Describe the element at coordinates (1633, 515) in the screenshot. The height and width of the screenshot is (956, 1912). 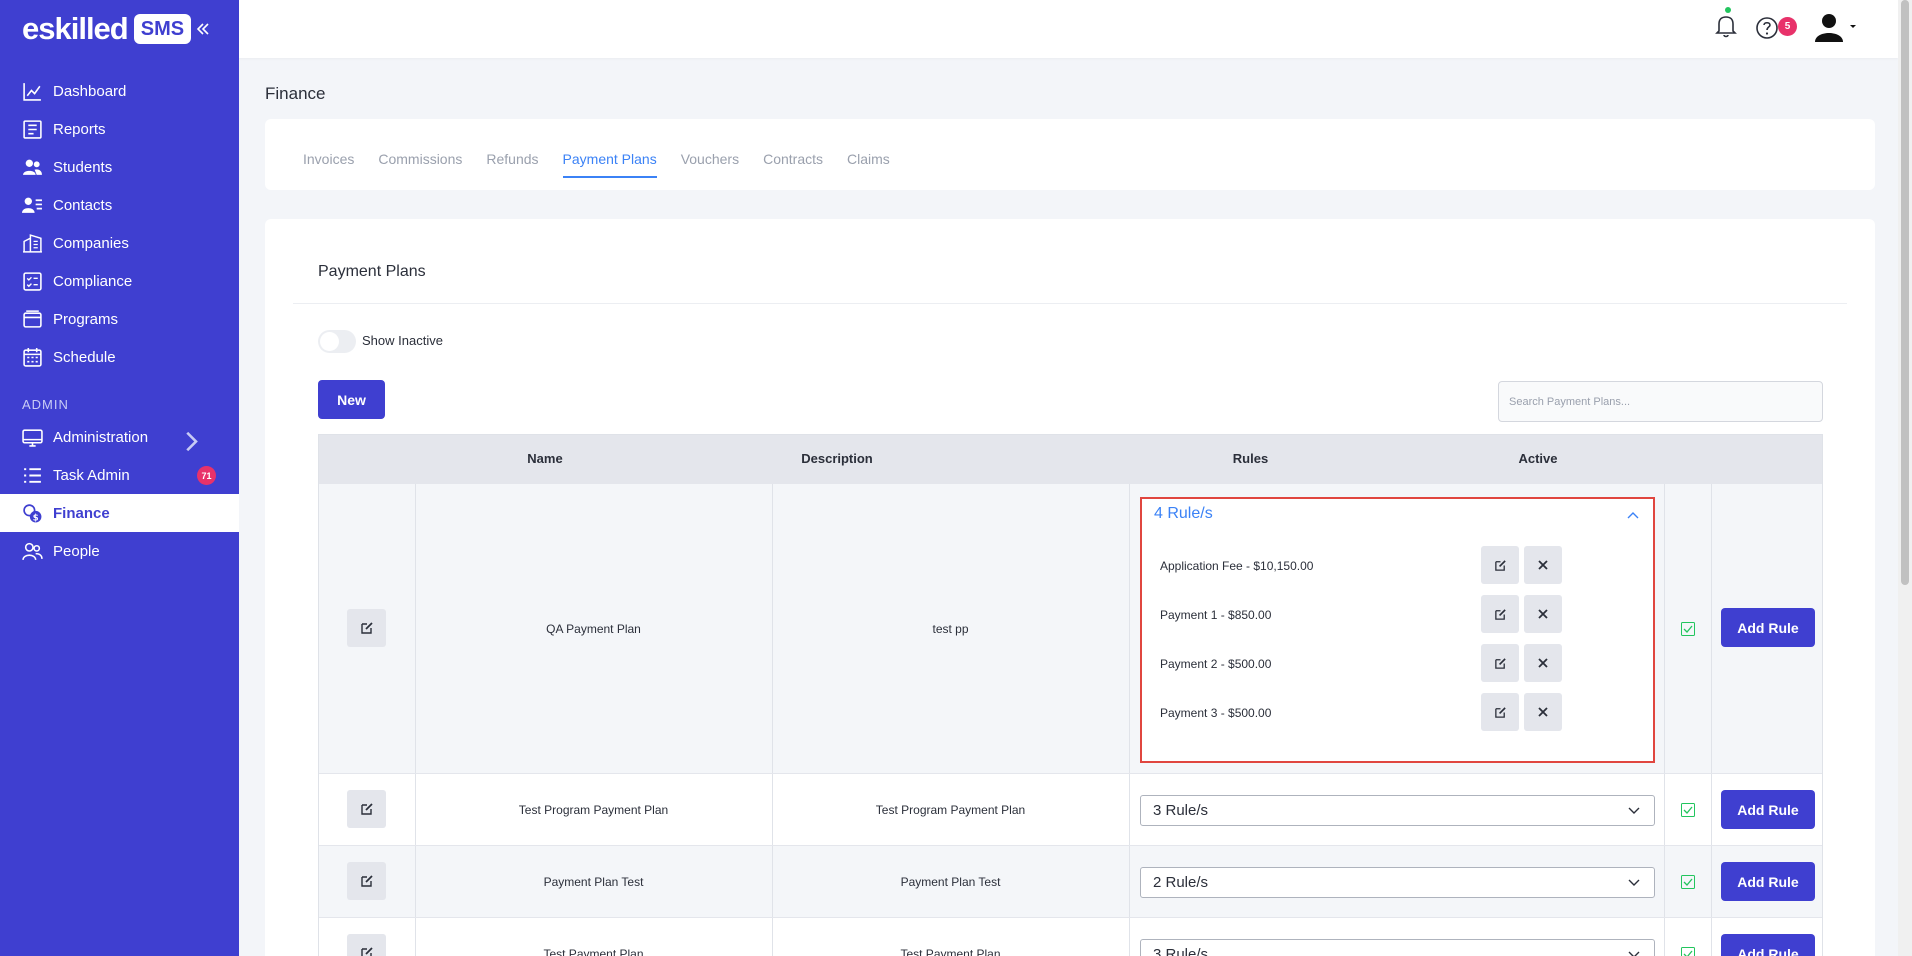
I see `chevron-up-icon` at that location.